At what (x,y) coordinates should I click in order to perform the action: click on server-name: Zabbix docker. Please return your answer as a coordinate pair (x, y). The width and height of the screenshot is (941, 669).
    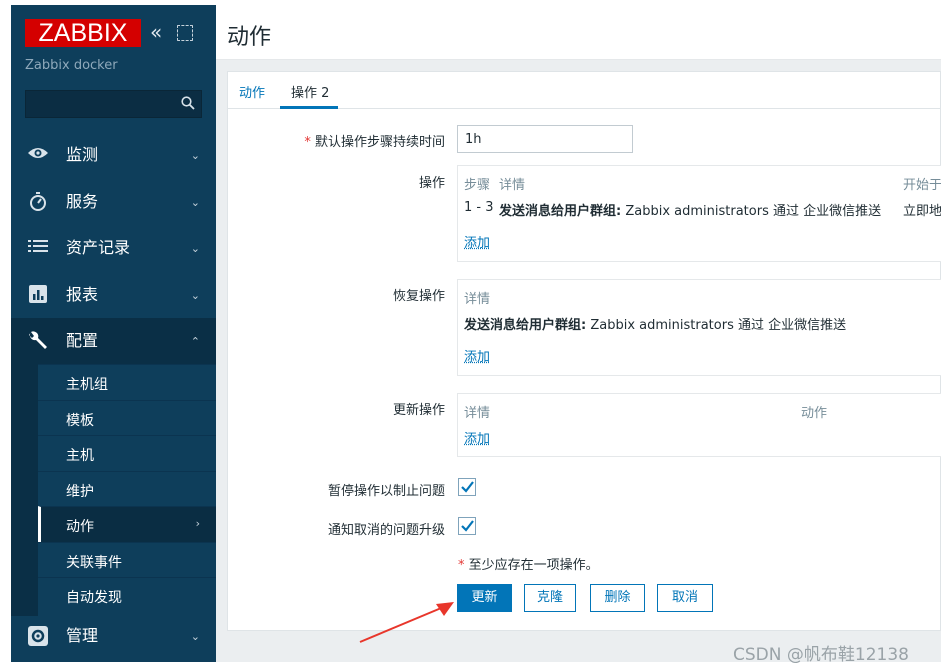
    Looking at the image, I should click on (71, 65).